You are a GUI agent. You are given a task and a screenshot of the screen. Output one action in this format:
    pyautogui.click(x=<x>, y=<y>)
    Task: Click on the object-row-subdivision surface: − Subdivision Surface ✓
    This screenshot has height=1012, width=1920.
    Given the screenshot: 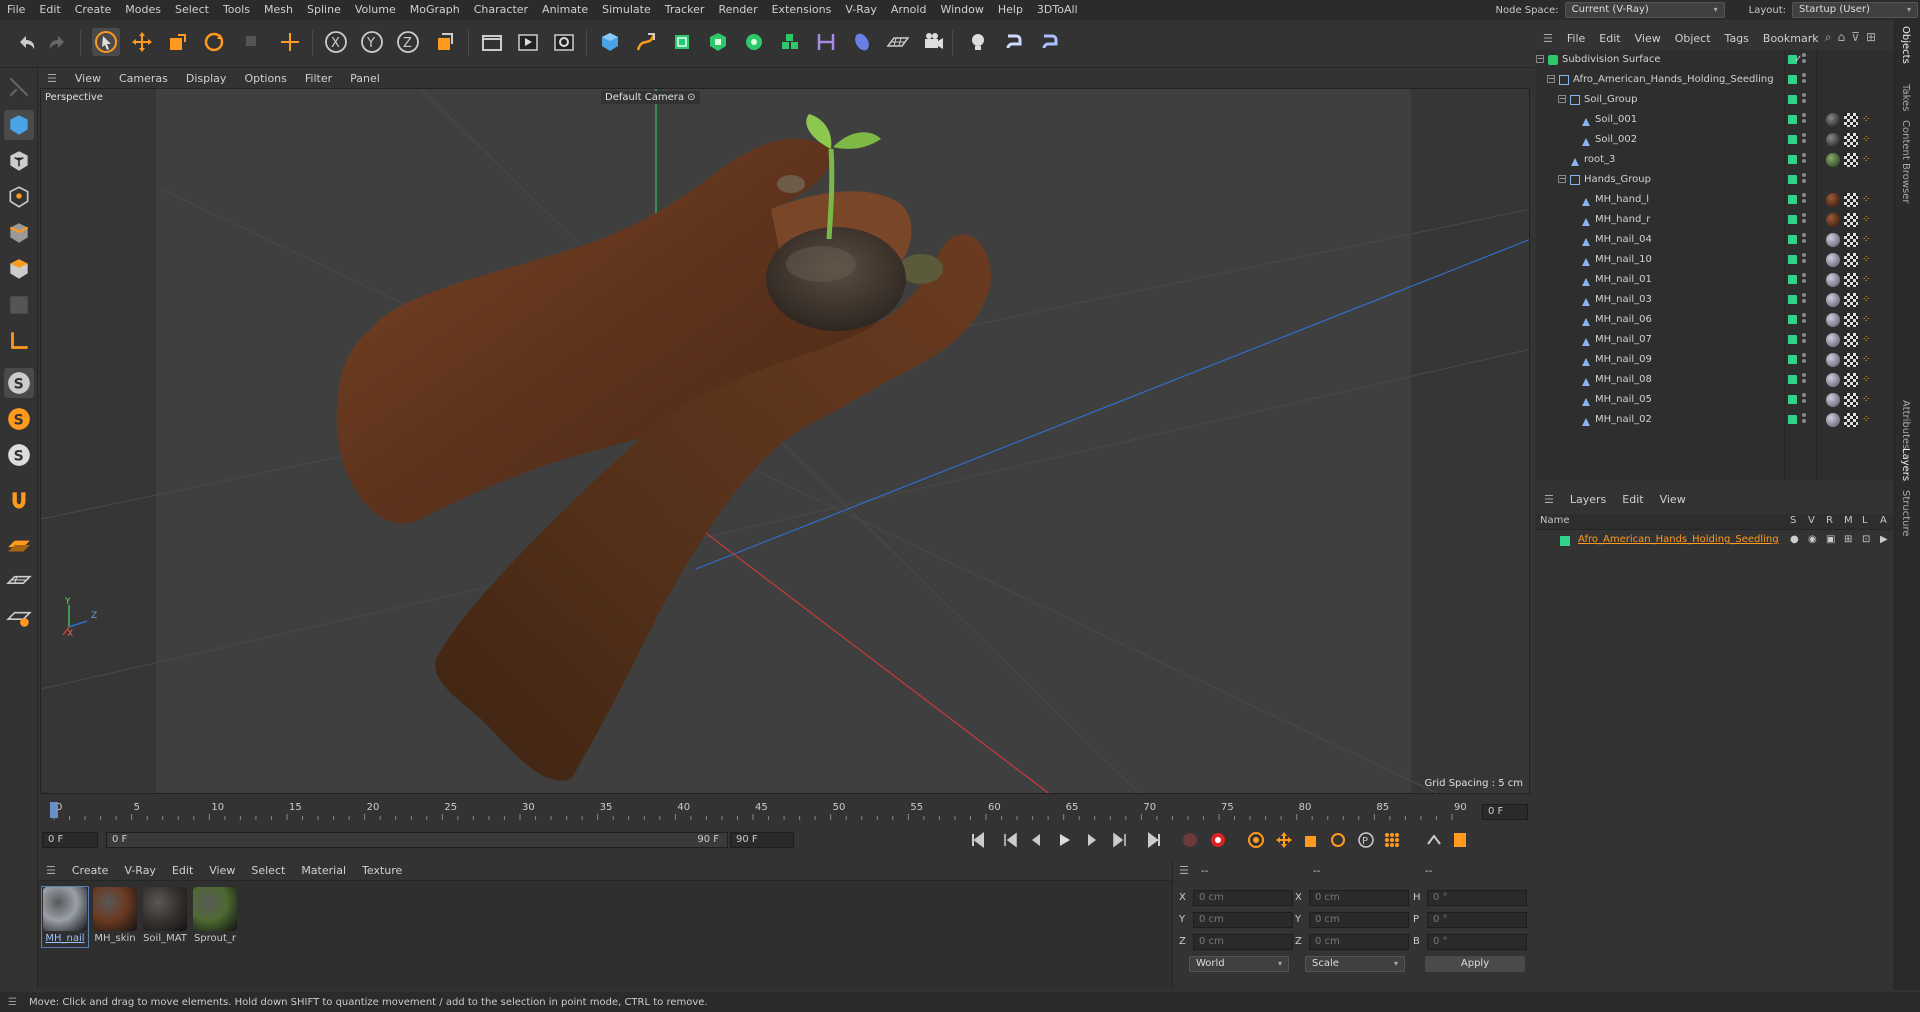 What is the action you would take?
    pyautogui.click(x=1715, y=60)
    